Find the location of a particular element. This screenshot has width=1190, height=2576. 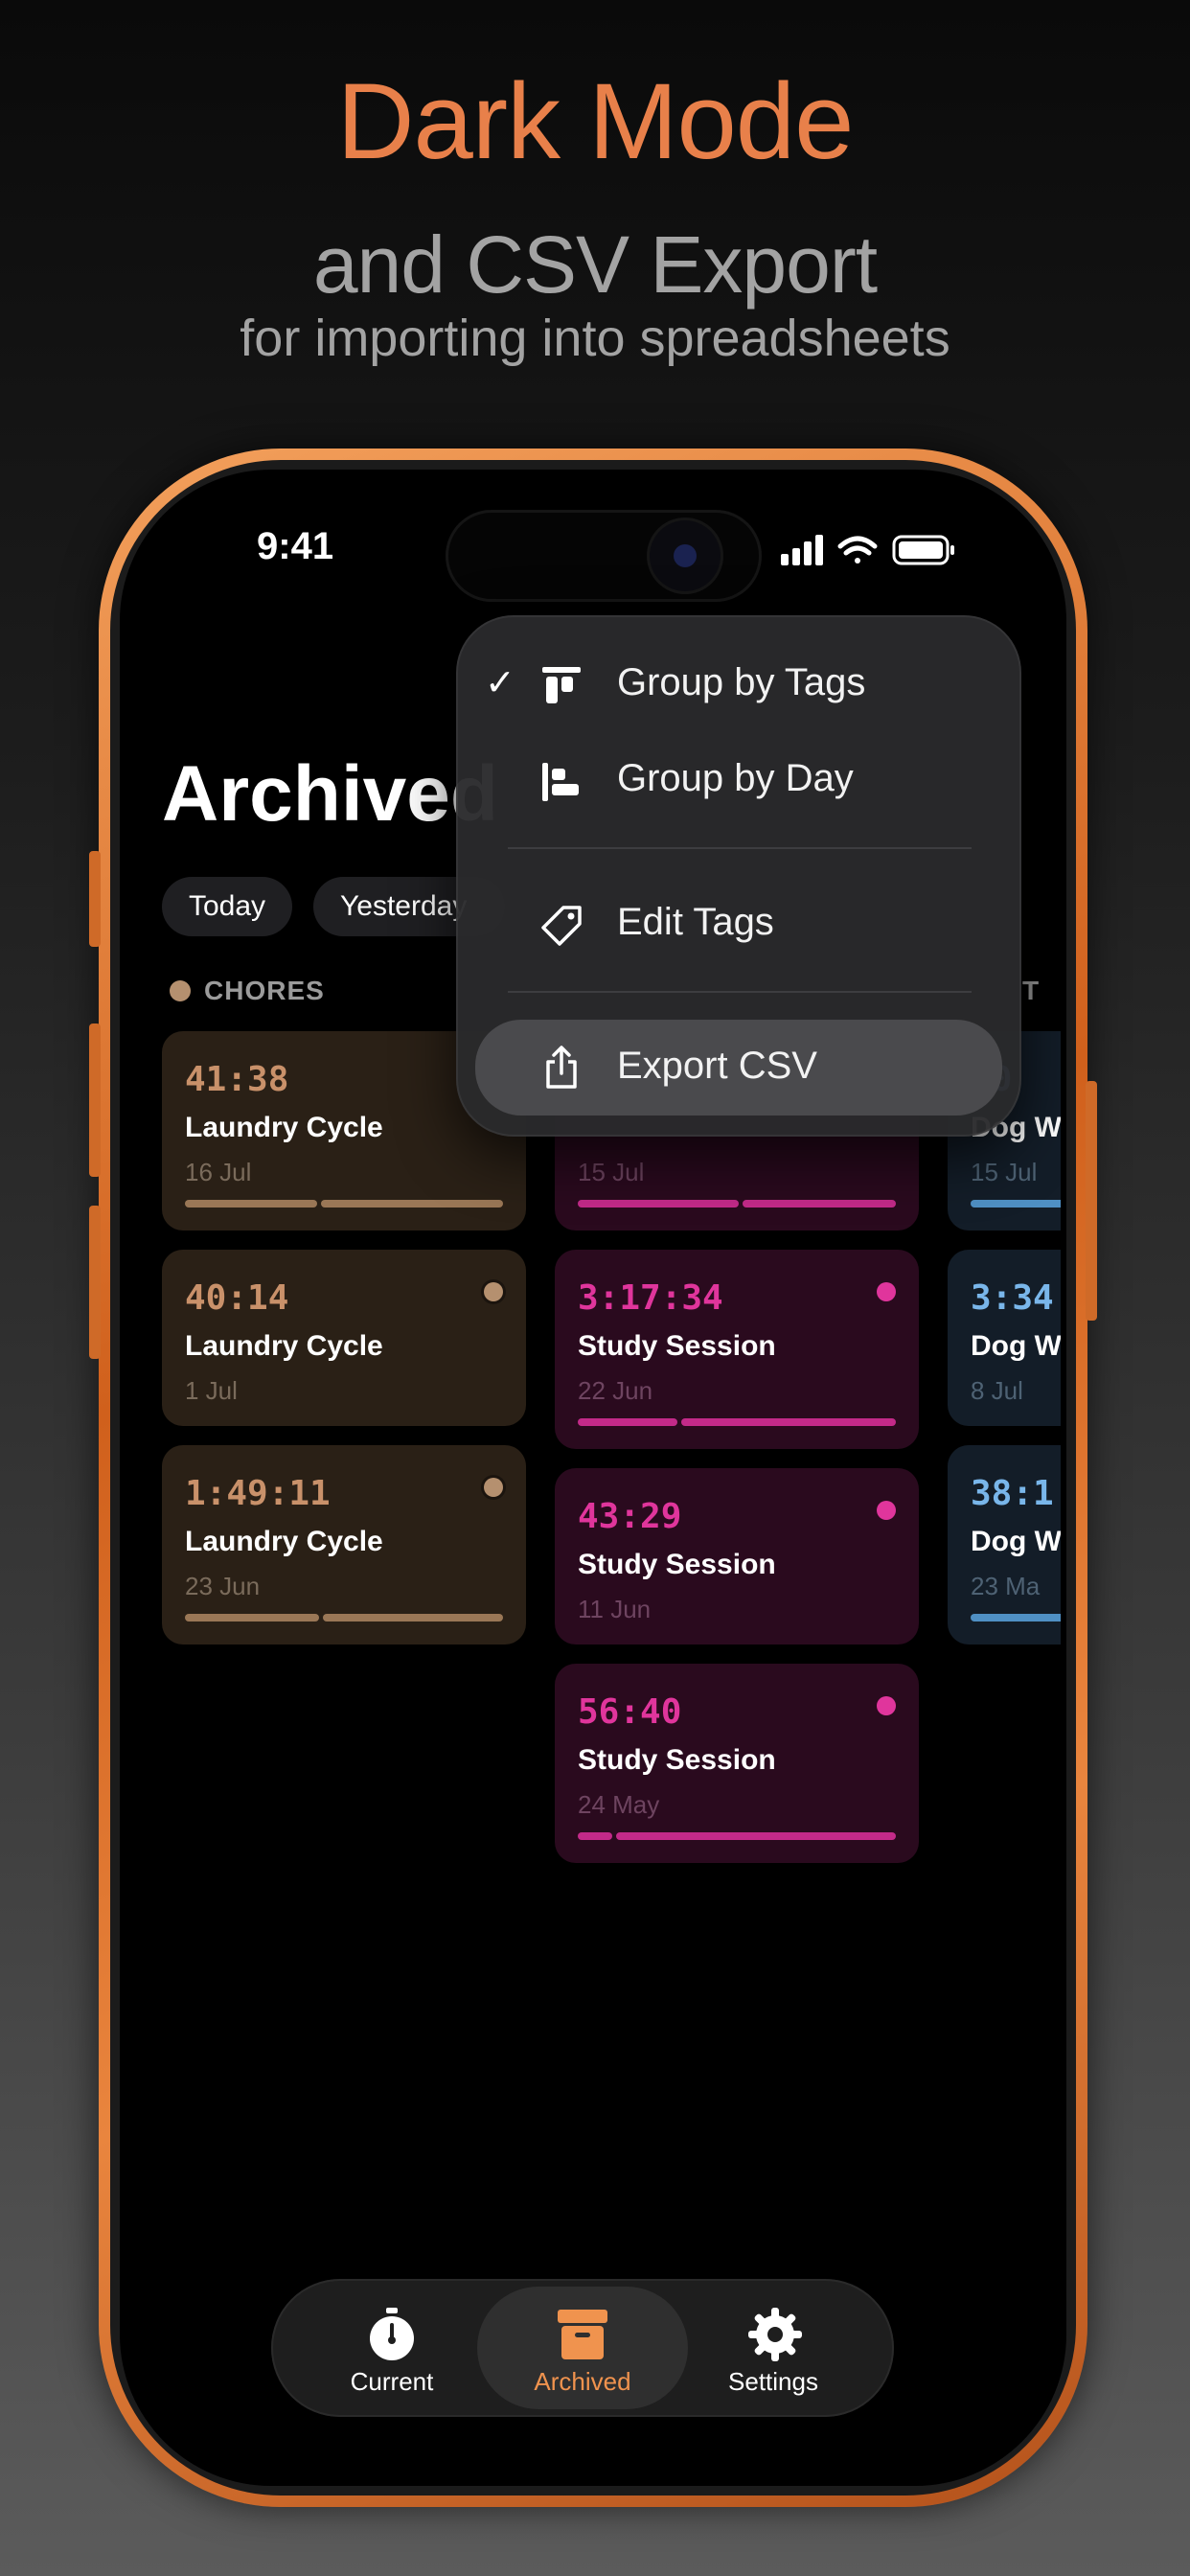

tab-settings: Settings is located at coordinates (774, 2348).